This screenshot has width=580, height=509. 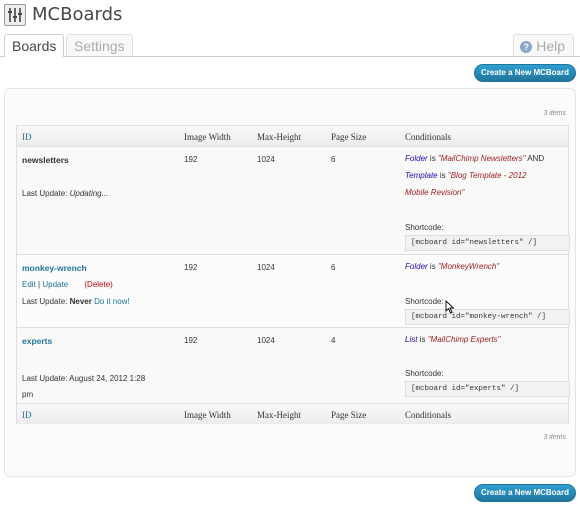 What do you see at coordinates (37, 341) in the screenshot?
I see `board-name-link: experts` at bounding box center [37, 341].